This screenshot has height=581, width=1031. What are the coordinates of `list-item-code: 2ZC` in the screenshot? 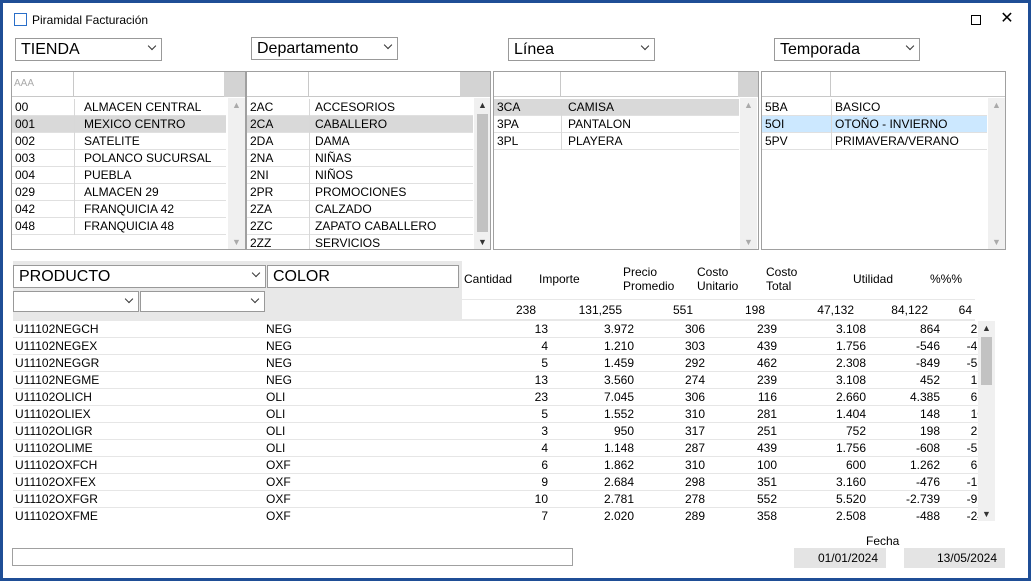 It's located at (261, 226).